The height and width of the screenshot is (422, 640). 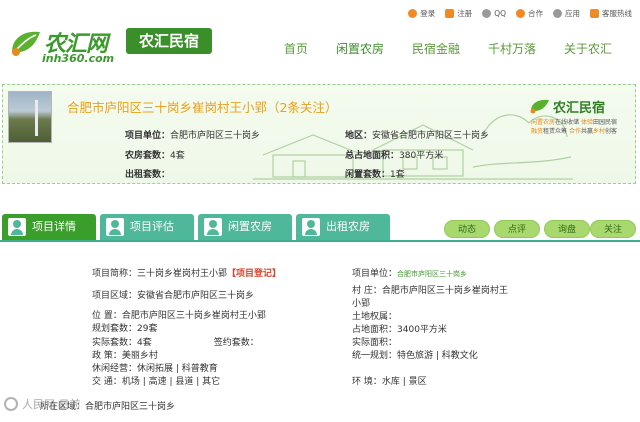 I want to click on tab-project-details: 项目详情, so click(x=49, y=227).